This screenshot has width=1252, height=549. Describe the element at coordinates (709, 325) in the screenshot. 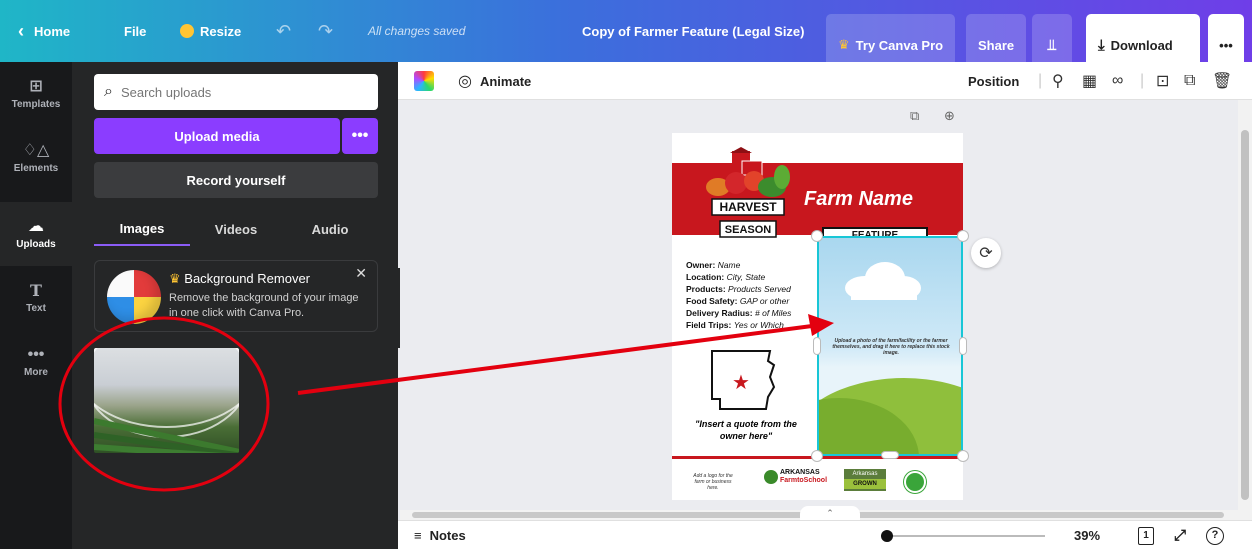

I see `info-label: Field Trips:` at that location.